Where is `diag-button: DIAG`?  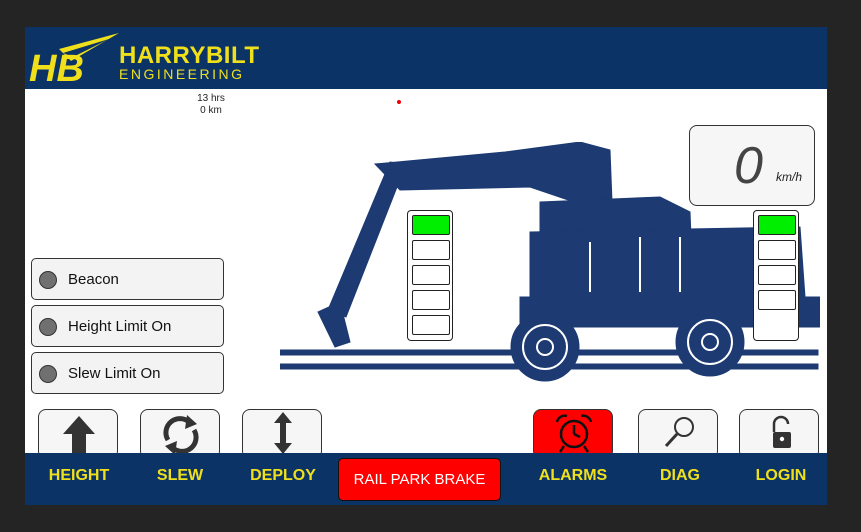 diag-button: DIAG is located at coordinates (680, 476).